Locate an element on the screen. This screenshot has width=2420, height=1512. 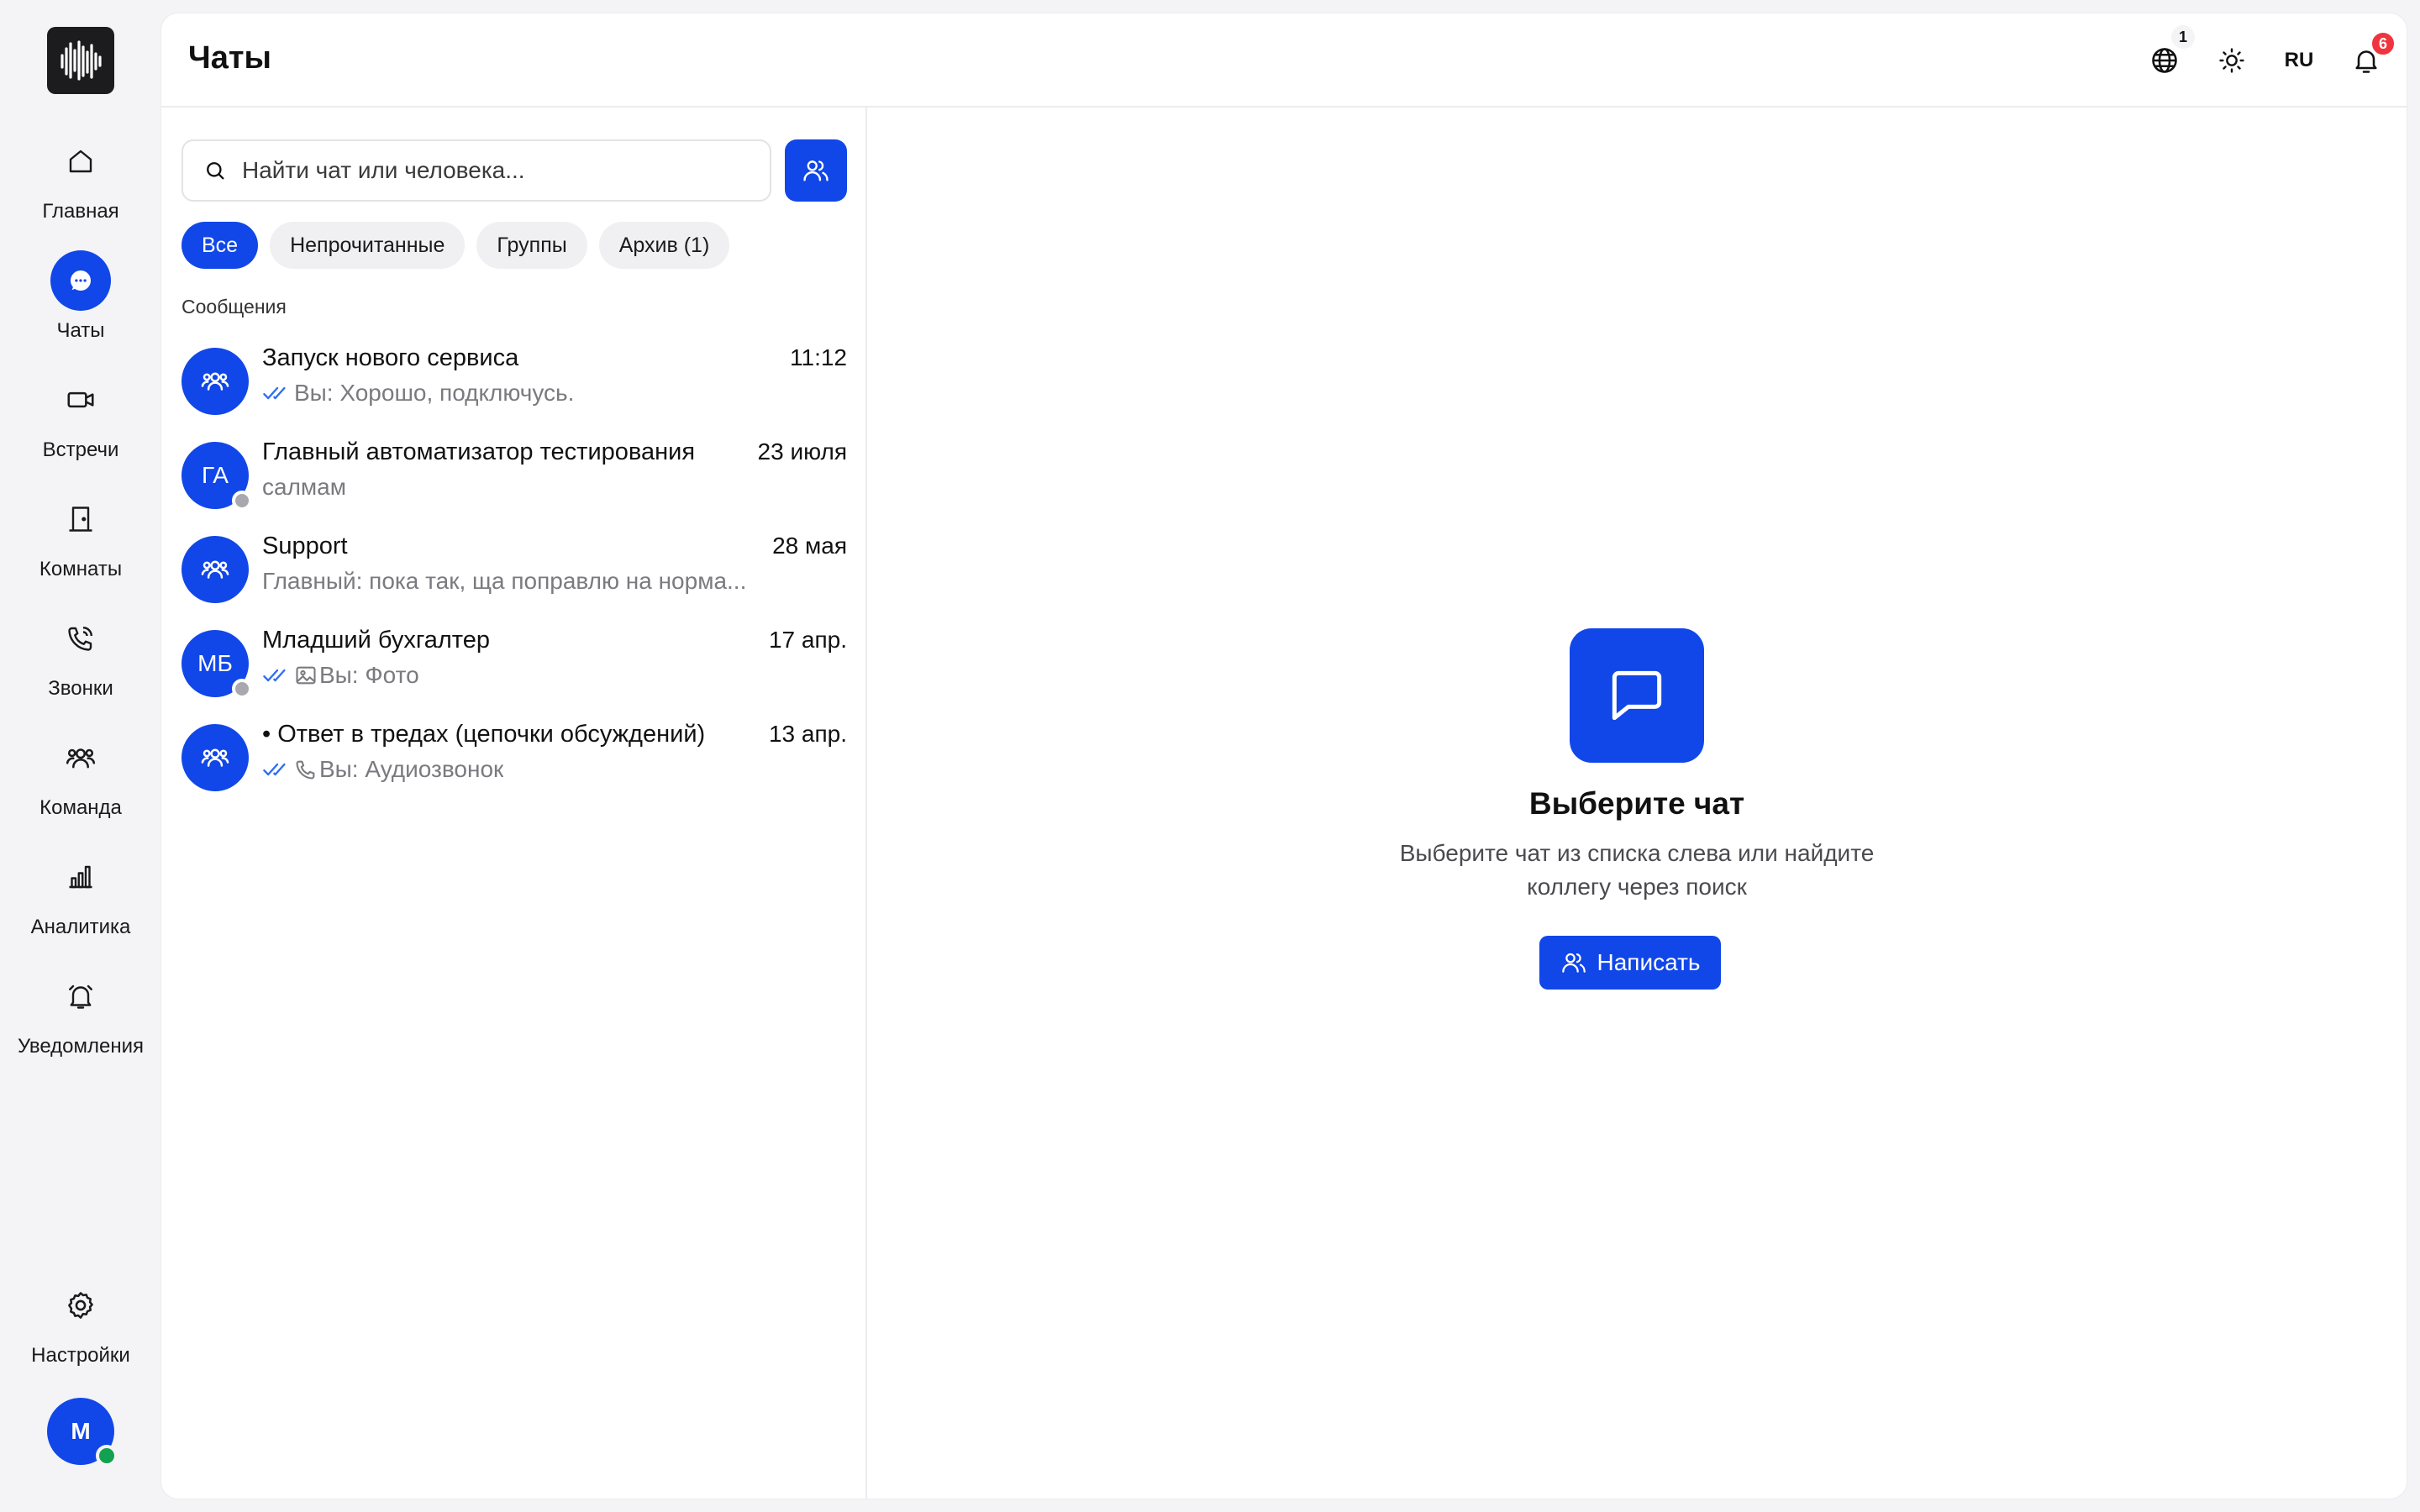
image-icon is located at coordinates (306, 675).